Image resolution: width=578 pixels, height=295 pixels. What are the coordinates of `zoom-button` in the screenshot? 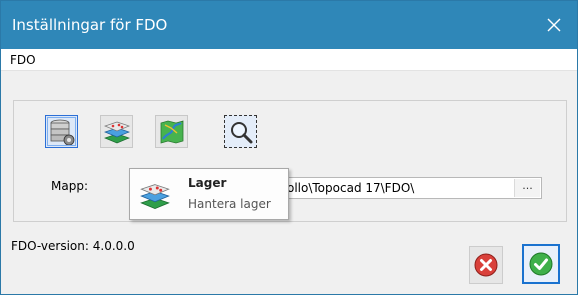 It's located at (240, 131).